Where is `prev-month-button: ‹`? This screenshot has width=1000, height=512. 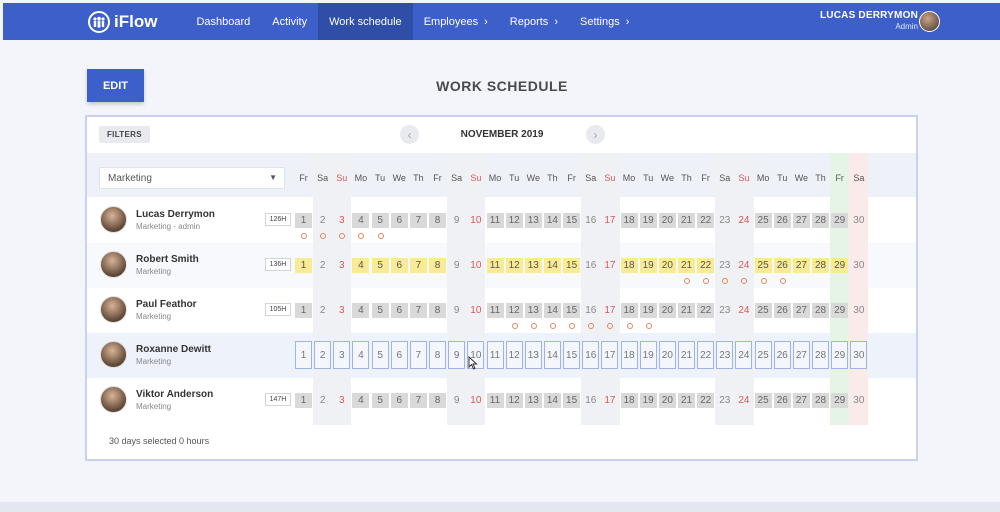 prev-month-button: ‹ is located at coordinates (409, 134).